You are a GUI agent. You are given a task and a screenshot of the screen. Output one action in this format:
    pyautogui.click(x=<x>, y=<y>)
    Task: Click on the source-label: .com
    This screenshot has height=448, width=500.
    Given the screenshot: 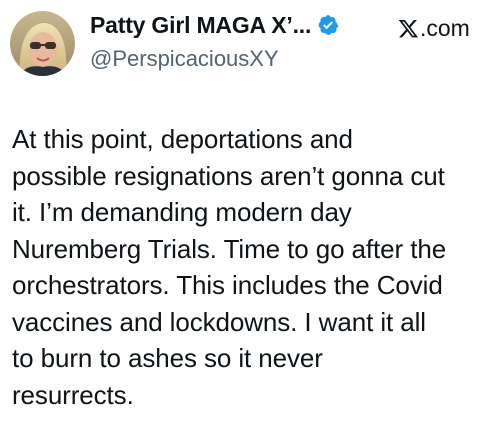 What is the action you would take?
    pyautogui.click(x=434, y=28)
    